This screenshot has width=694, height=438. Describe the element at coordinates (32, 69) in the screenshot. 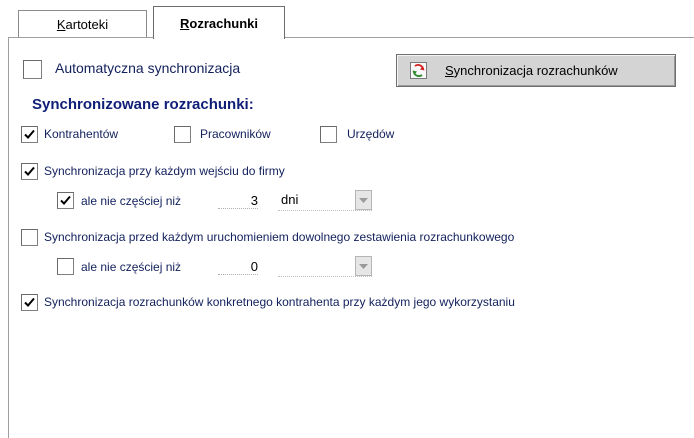

I see `auto-sync-checkbox` at that location.